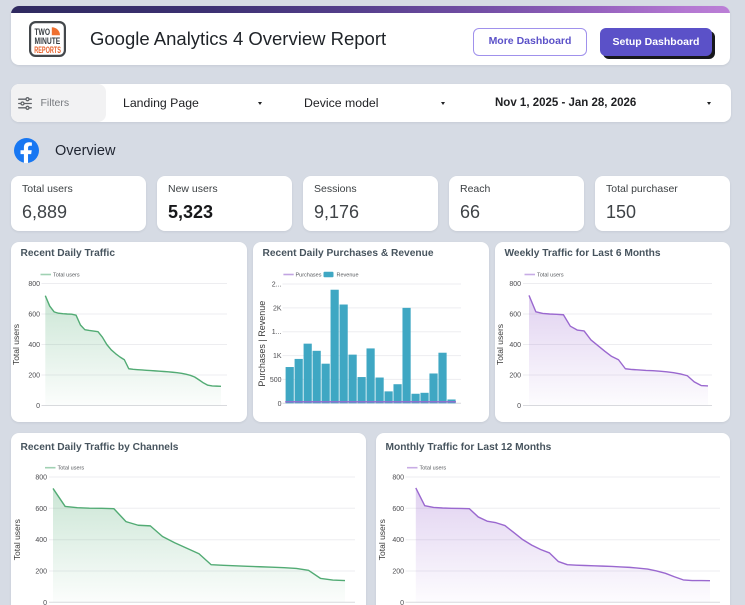  I want to click on svg-text: Revenue, so click(348, 276).